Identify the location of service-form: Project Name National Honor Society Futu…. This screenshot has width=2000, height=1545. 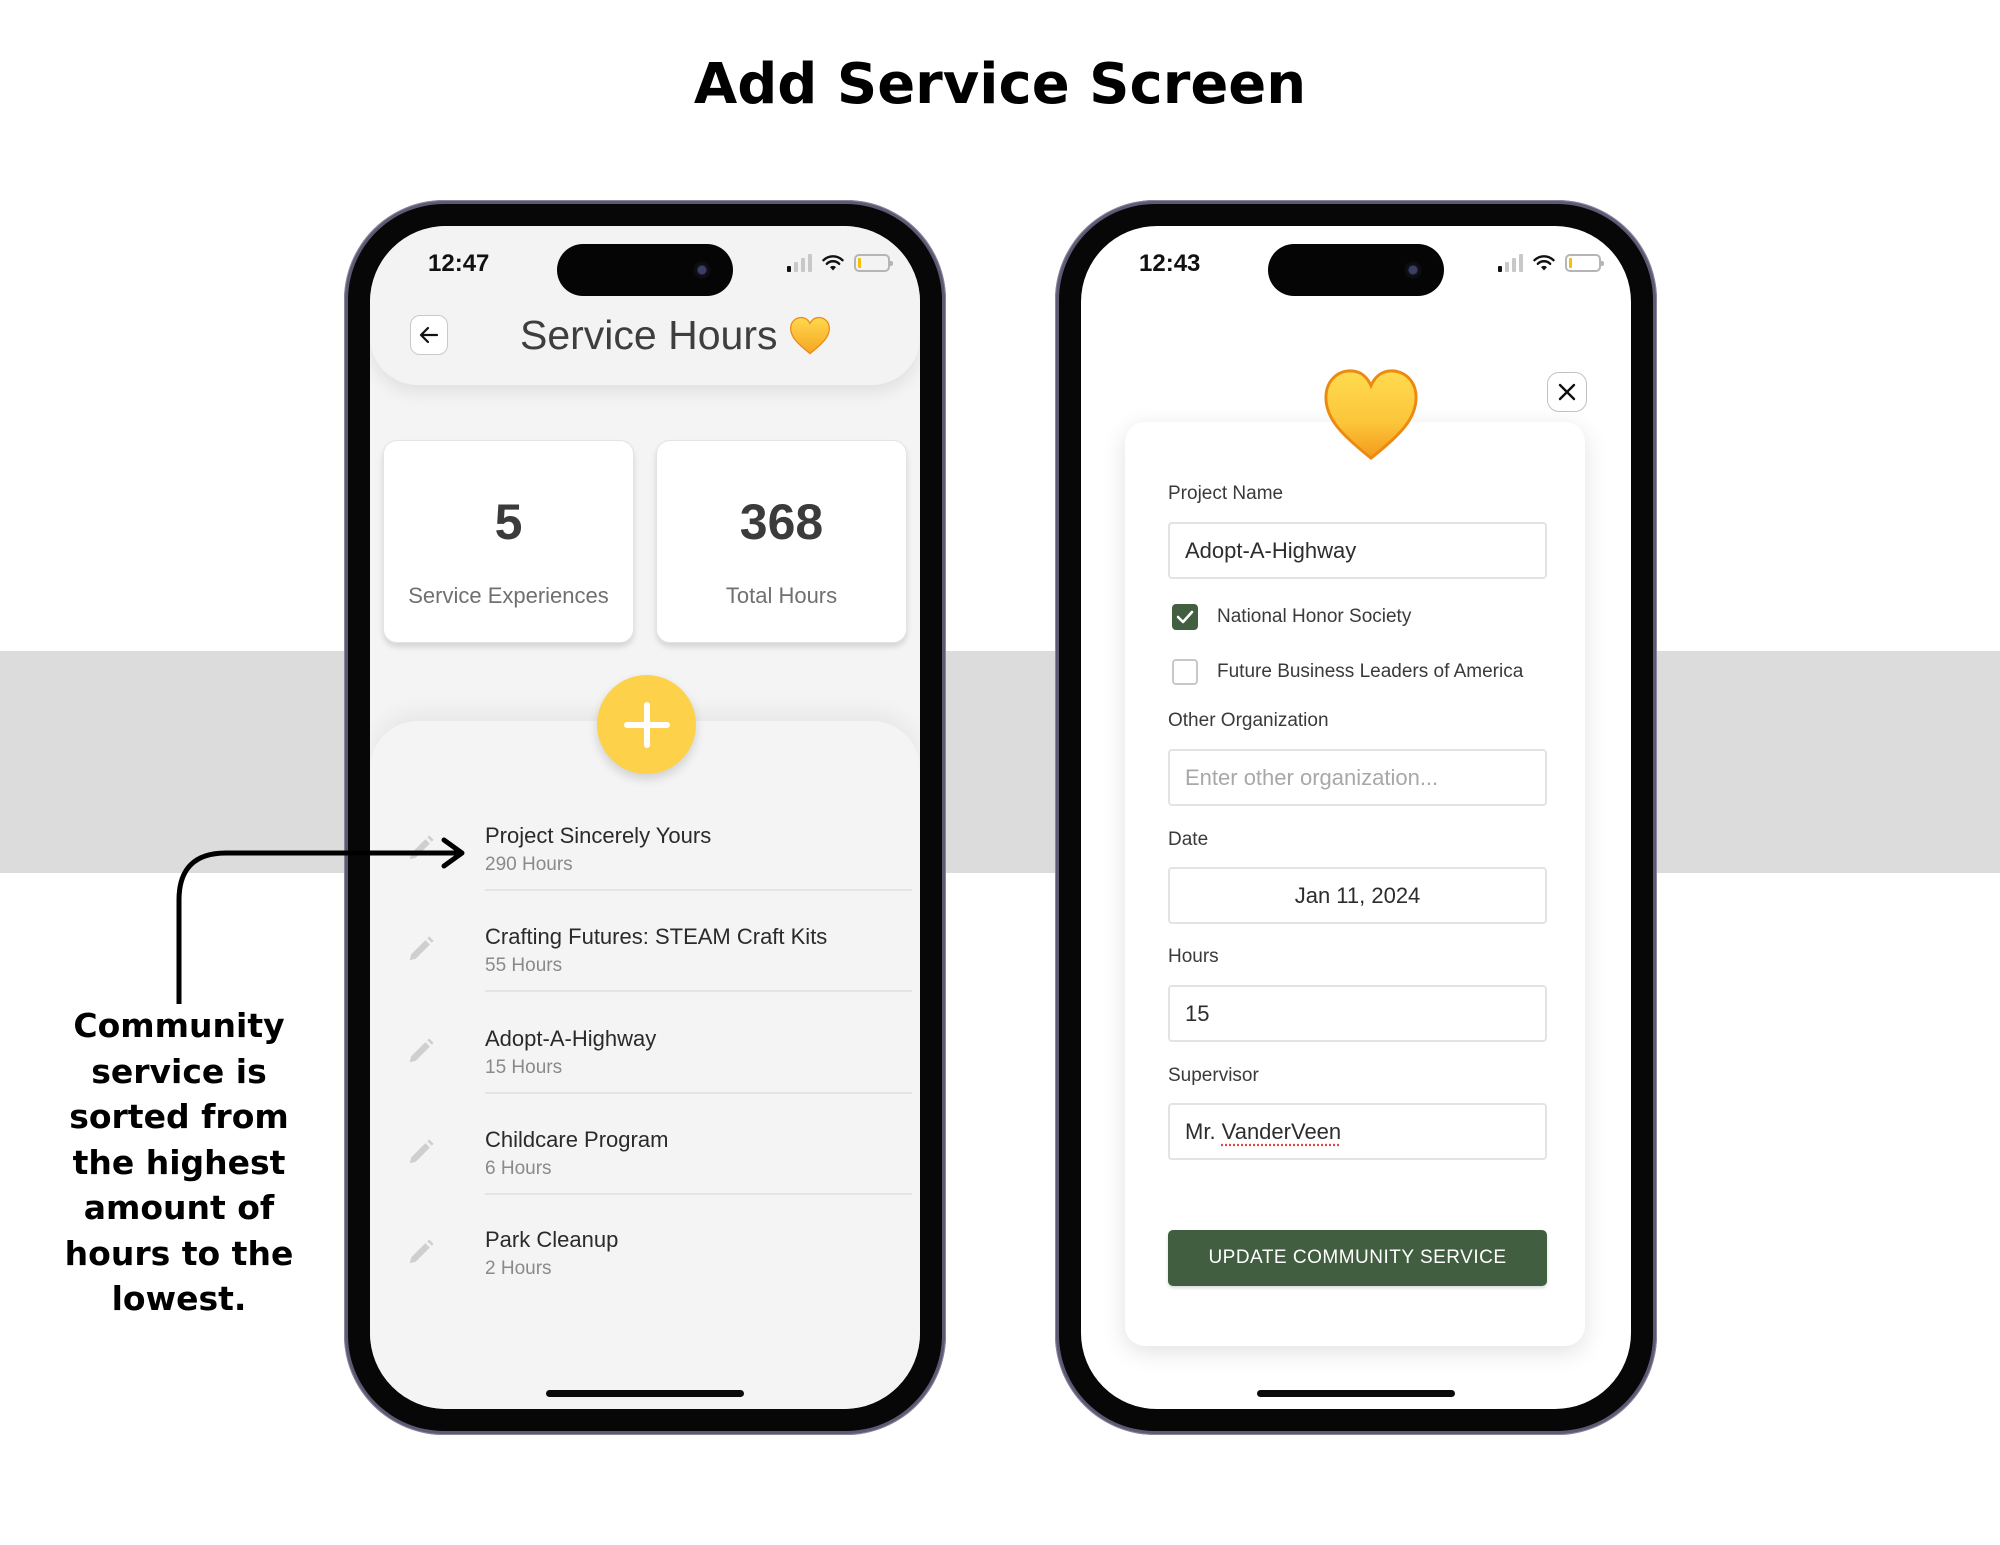
(1355, 884).